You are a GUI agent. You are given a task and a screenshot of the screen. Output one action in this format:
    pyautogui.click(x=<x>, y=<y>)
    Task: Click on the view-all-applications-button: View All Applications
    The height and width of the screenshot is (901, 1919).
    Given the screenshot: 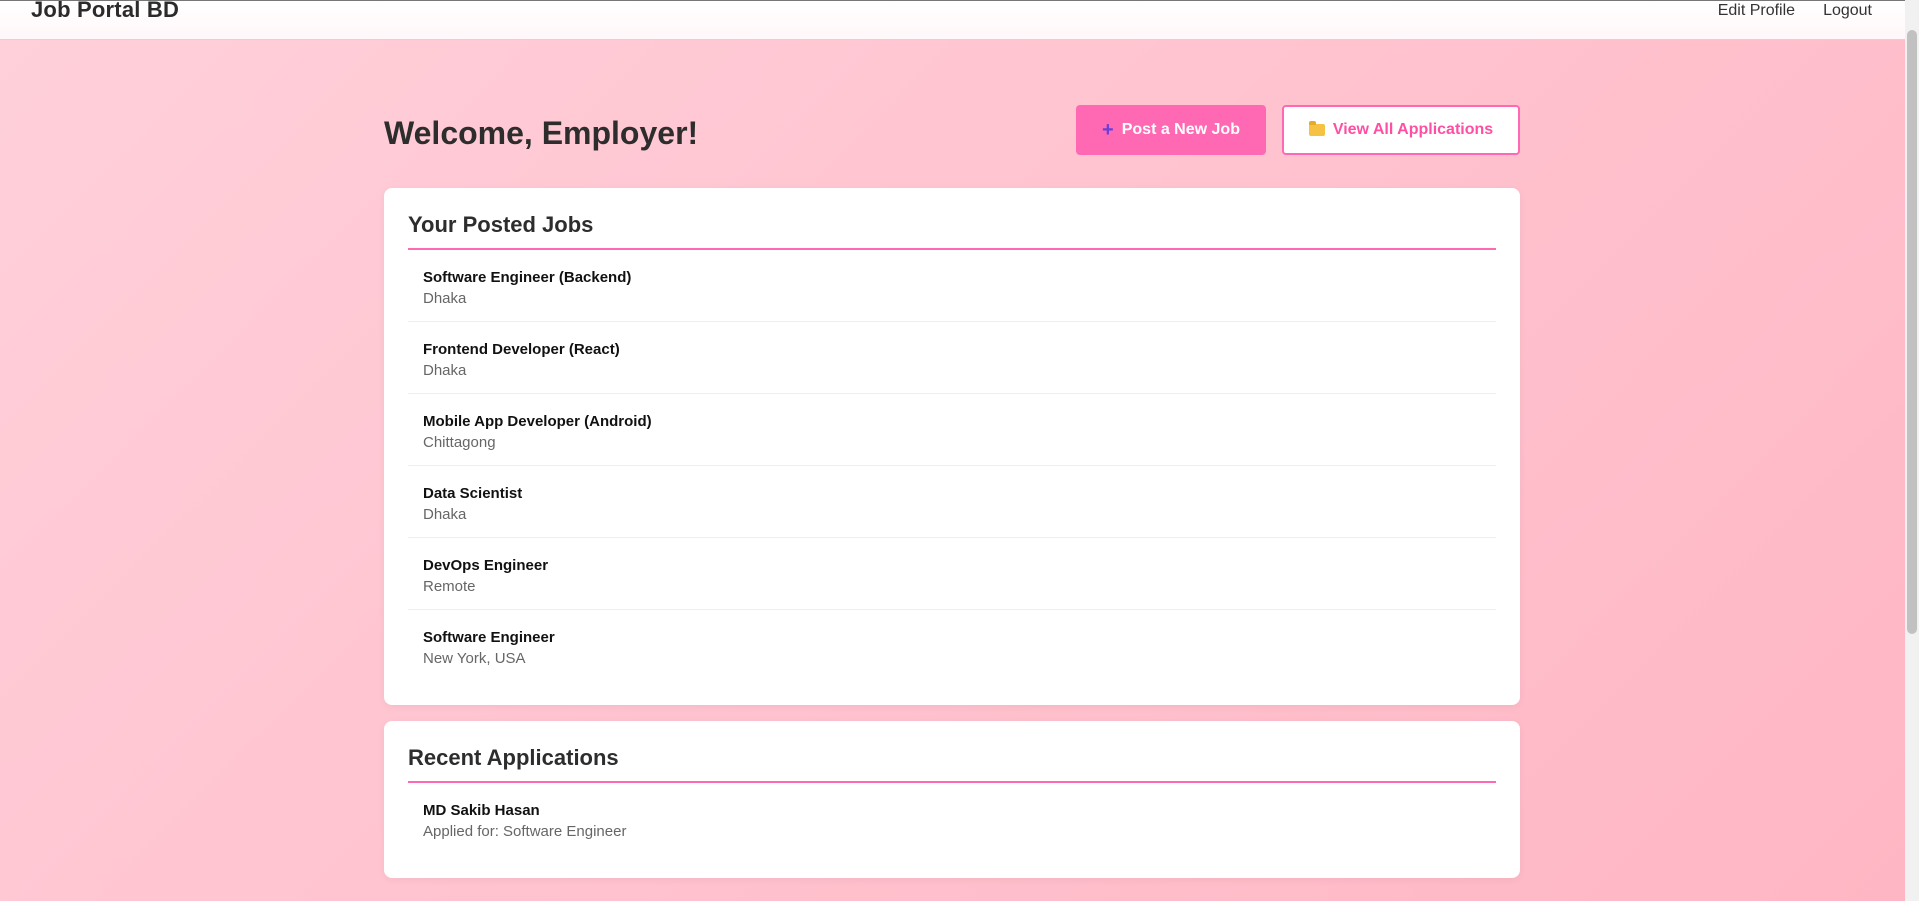 What is the action you would take?
    pyautogui.click(x=1401, y=130)
    